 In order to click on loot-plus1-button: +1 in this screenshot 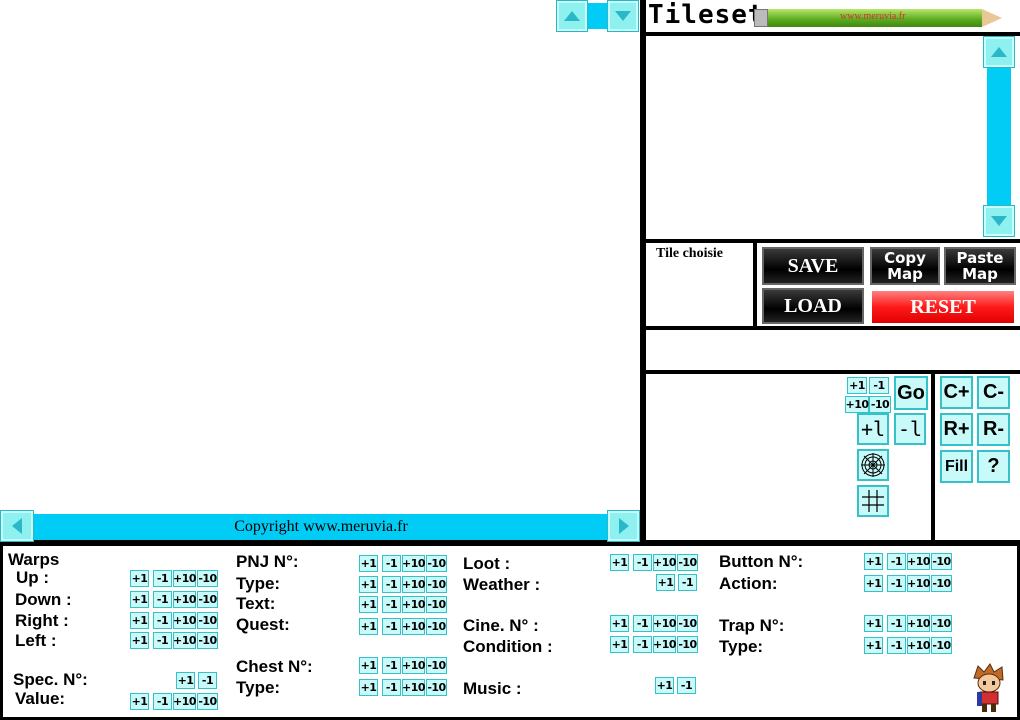, I will do `click(619, 562)`.